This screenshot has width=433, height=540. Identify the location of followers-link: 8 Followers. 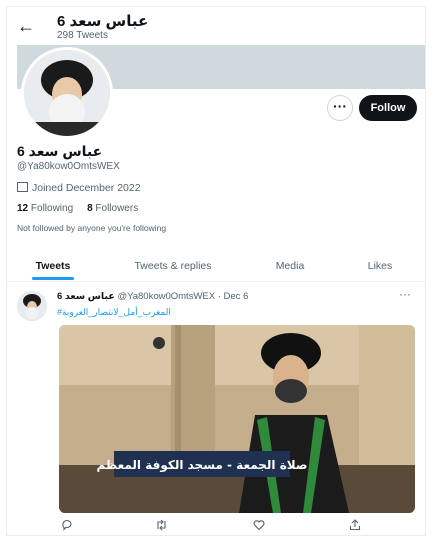
(112, 208).